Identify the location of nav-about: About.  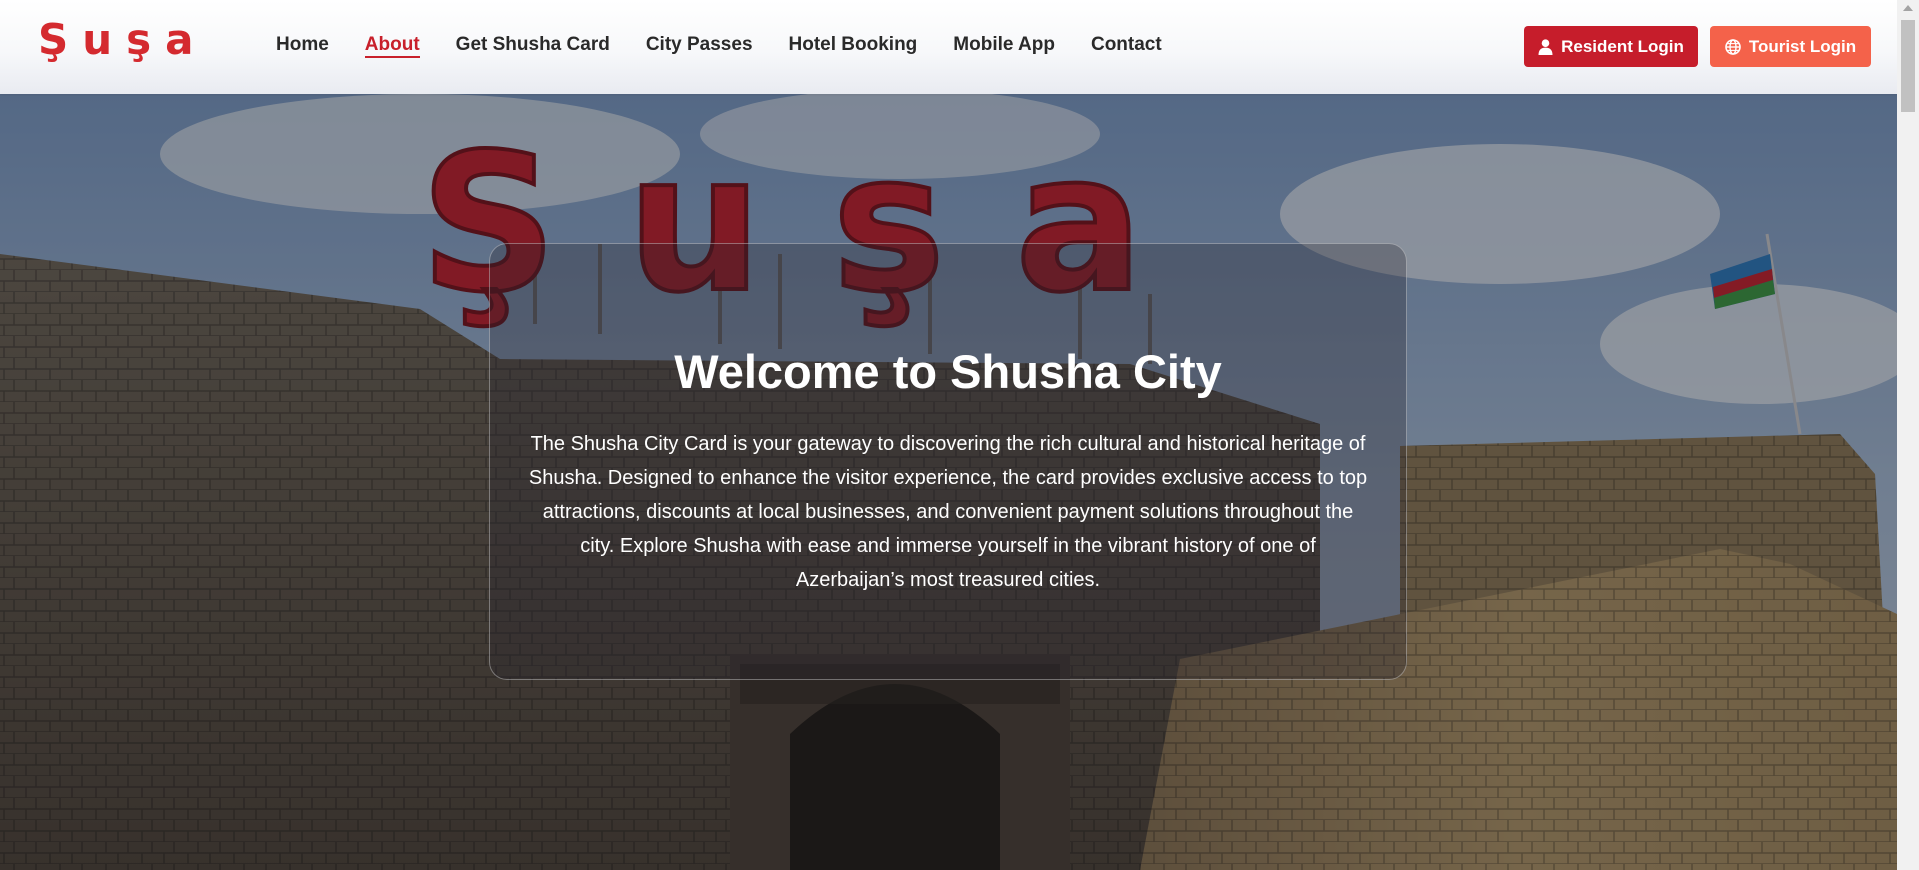
(392, 45).